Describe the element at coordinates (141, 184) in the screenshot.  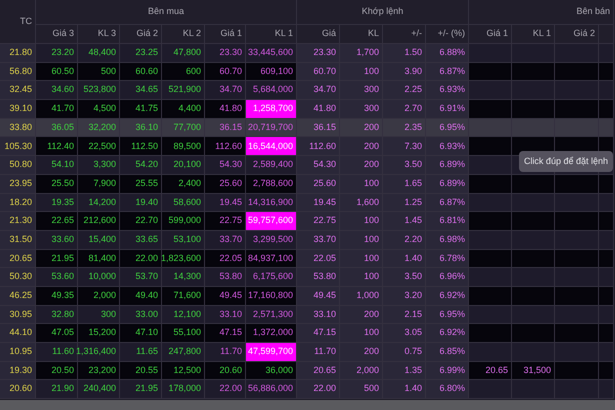
I see `table-cell: 25.55` at that location.